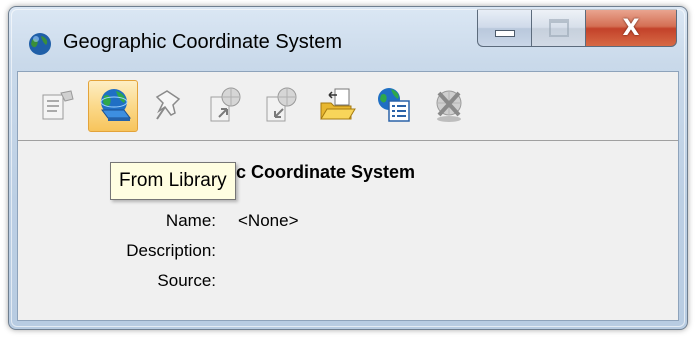 This screenshot has height=338, width=697. I want to click on minimize-button, so click(504, 28).